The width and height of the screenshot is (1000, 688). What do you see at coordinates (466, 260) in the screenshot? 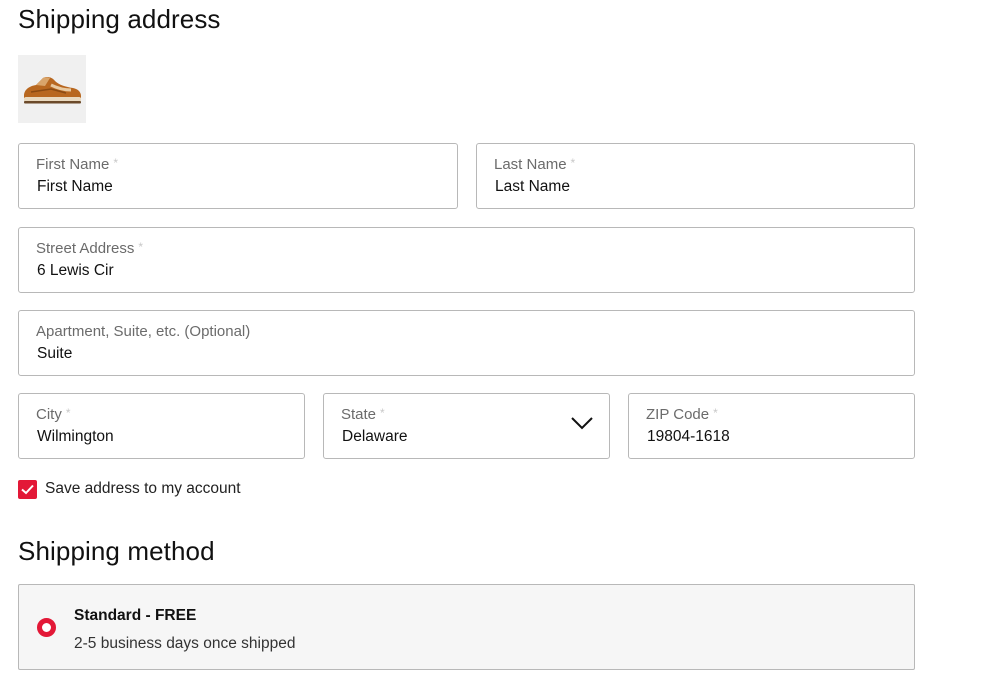
I see `street-address-field: Street Address * 6 Lewis Cir` at bounding box center [466, 260].